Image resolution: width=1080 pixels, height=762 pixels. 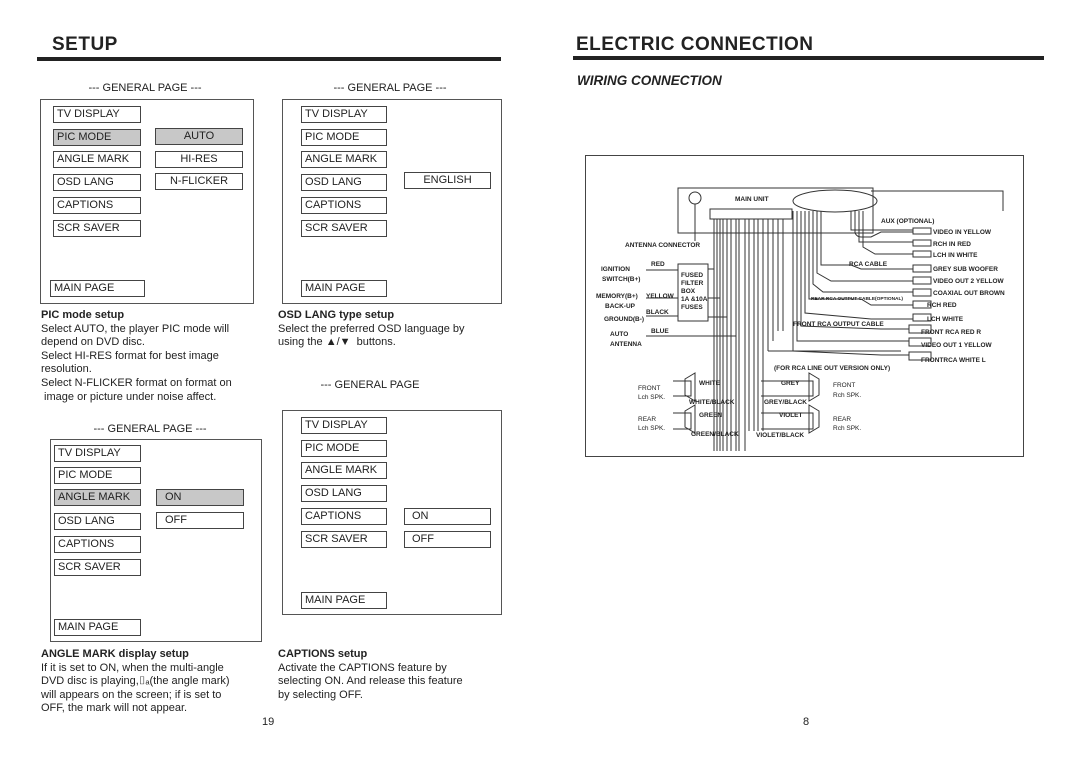 What do you see at coordinates (344, 159) in the screenshot?
I see `menu2-item-angle-mark: ANGLE MARK` at bounding box center [344, 159].